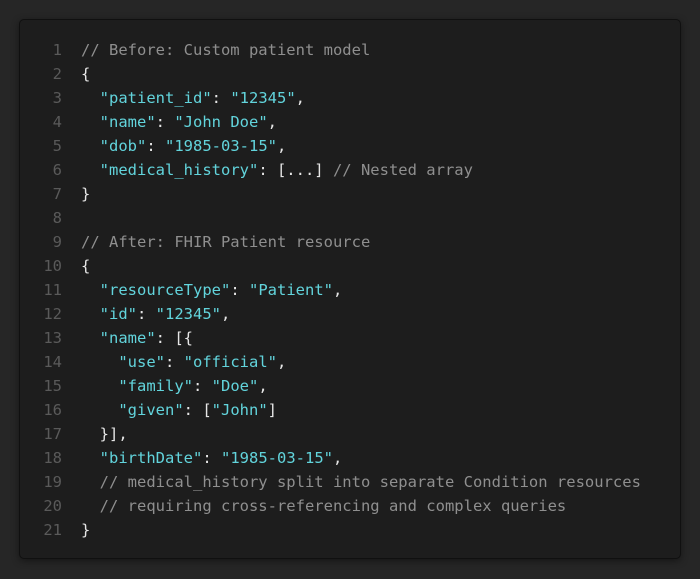  I want to click on line-number: 3, so click(57, 98).